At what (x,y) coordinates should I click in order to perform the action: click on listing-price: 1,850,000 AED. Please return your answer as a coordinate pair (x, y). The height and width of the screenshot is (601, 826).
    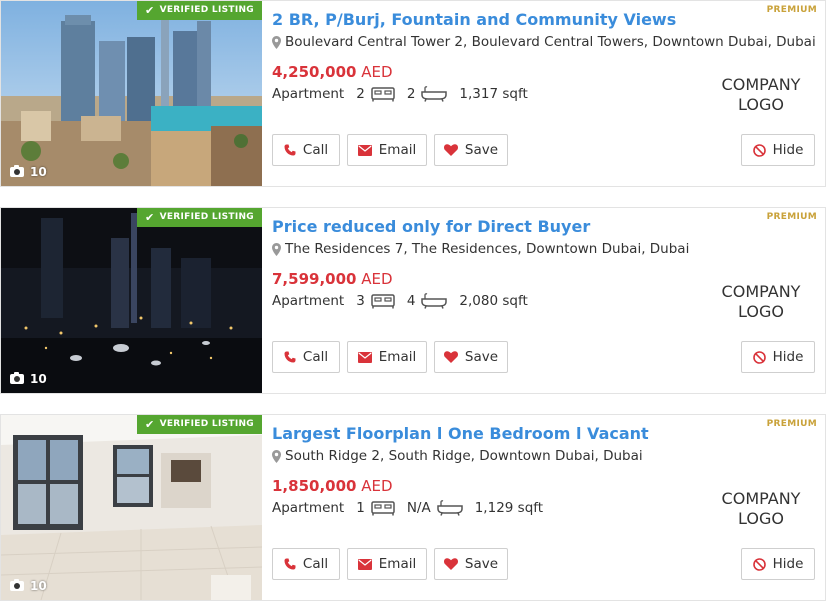
    Looking at the image, I should click on (332, 486).